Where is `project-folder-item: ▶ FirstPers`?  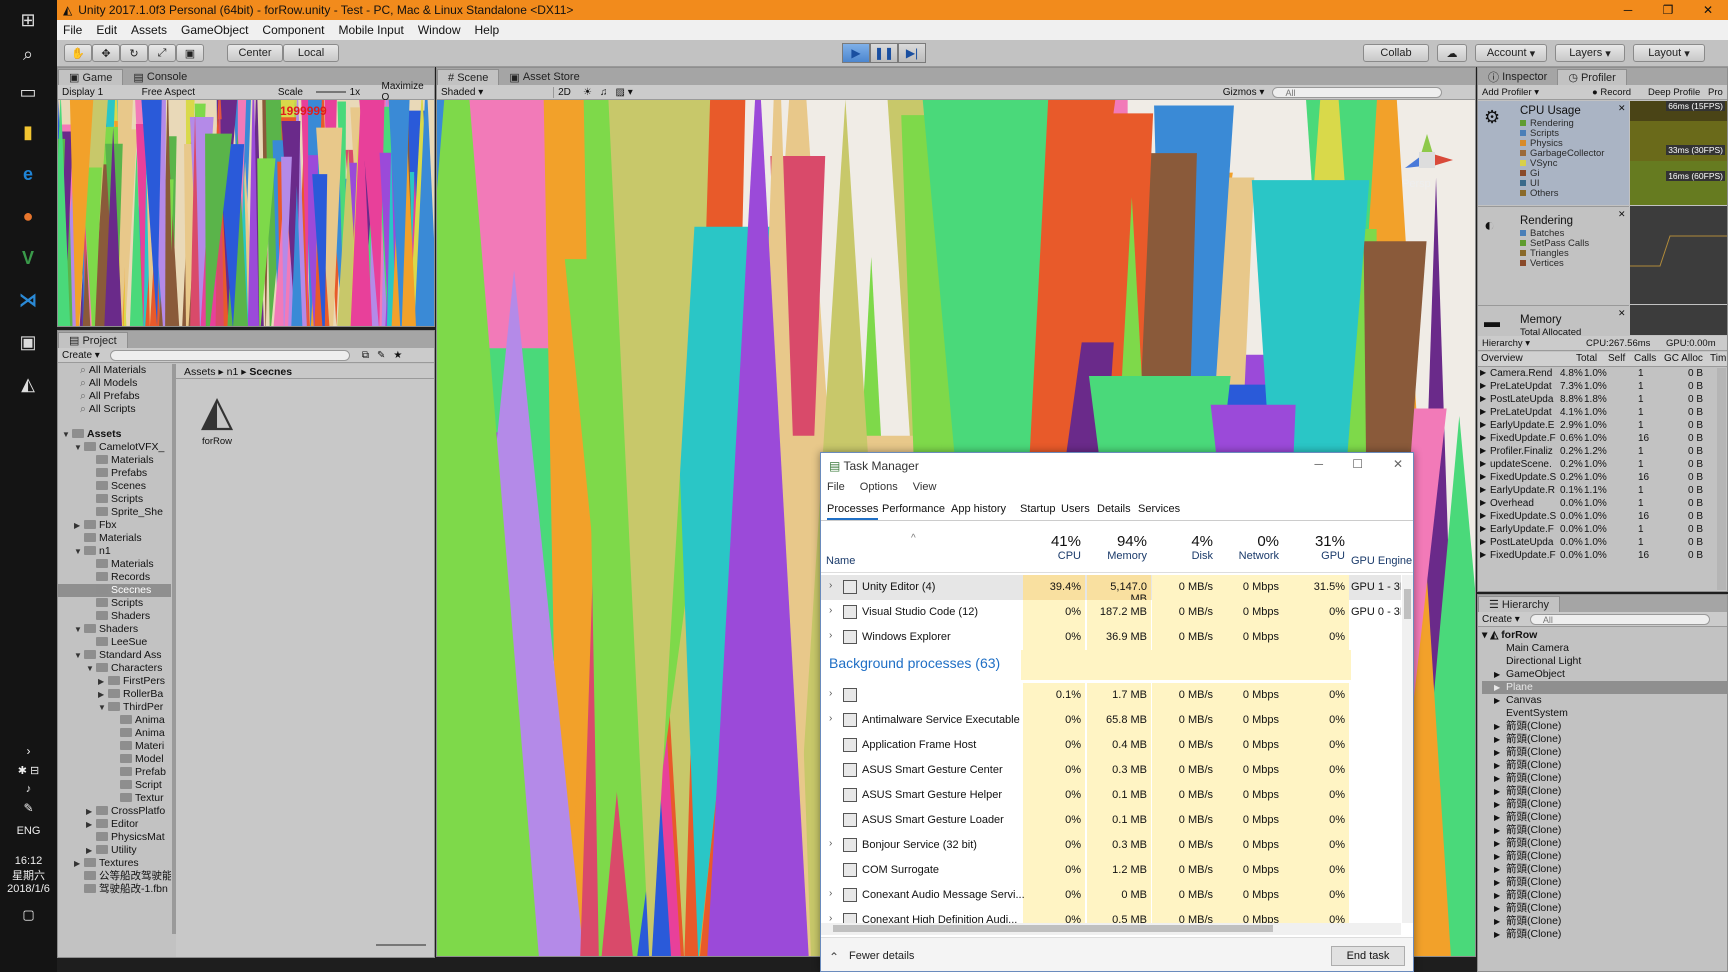
project-folder-item: ▶ FirstPers is located at coordinates (114, 681).